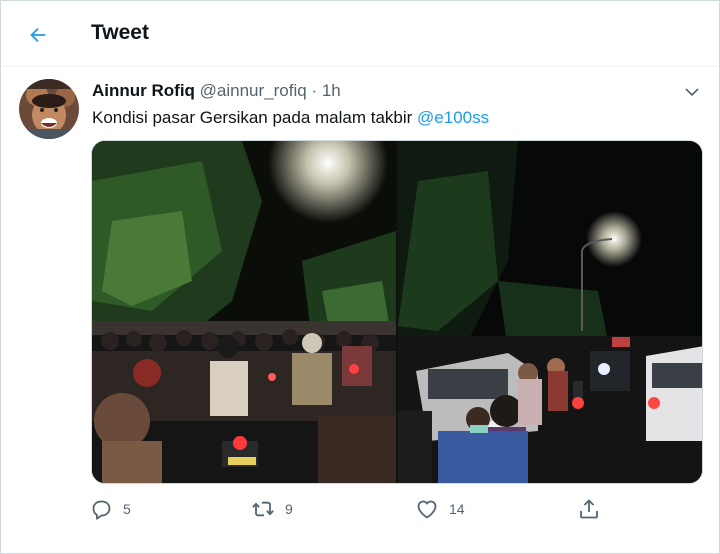  I want to click on page-header: Tweet, so click(360, 34).